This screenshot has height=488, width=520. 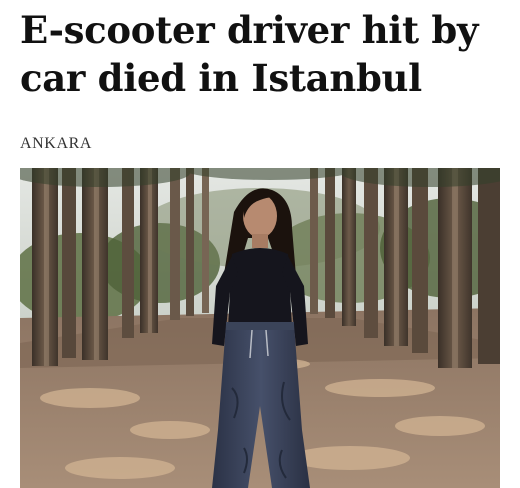 What do you see at coordinates (249, 30) in the screenshot?
I see `headline-line-1: E-scooter driver hit by` at bounding box center [249, 30].